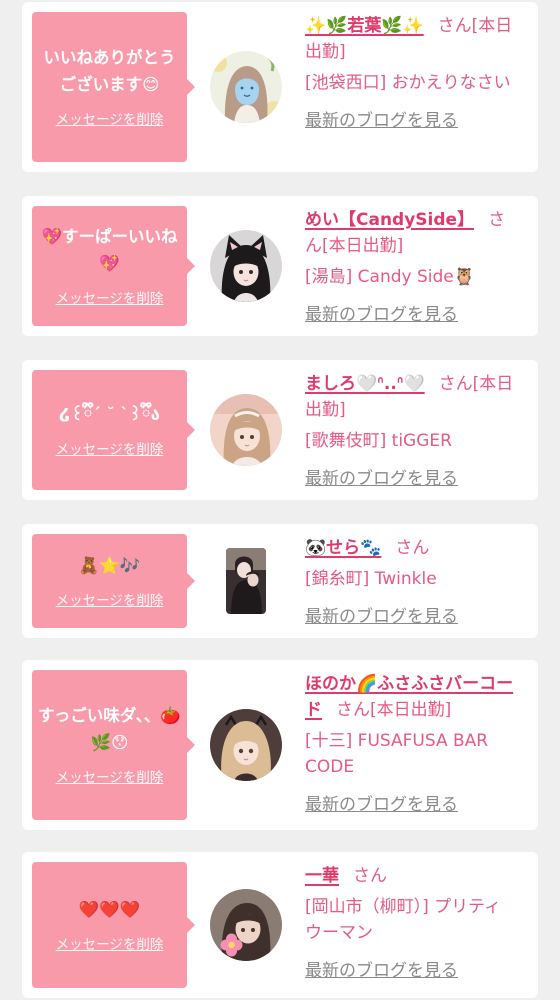 This screenshot has height=1000, width=560. I want to click on cast-info: 一華 さん [岡山市（柳町）] プリティウーマン 最新のブログを見る, so click(411, 925).